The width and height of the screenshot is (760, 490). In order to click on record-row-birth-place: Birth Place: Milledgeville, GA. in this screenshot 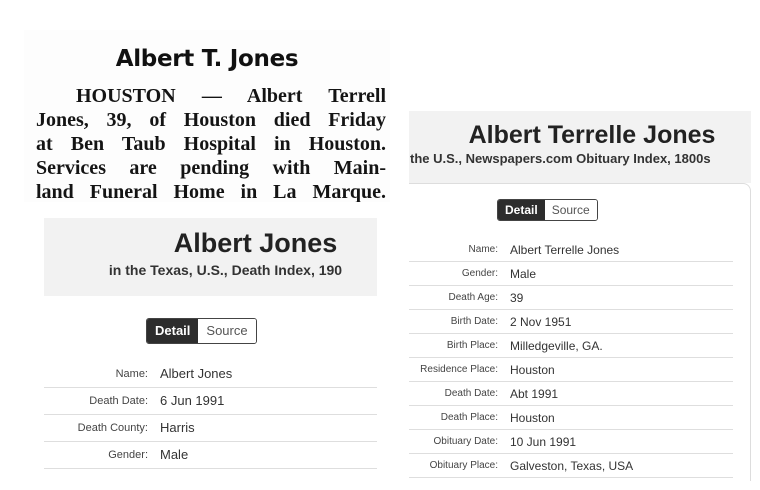, I will do `click(571, 346)`.